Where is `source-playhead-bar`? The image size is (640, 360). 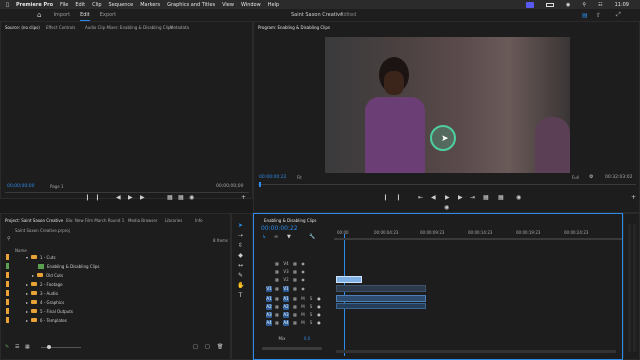
source-playhead-bar is located at coordinates (127, 192).